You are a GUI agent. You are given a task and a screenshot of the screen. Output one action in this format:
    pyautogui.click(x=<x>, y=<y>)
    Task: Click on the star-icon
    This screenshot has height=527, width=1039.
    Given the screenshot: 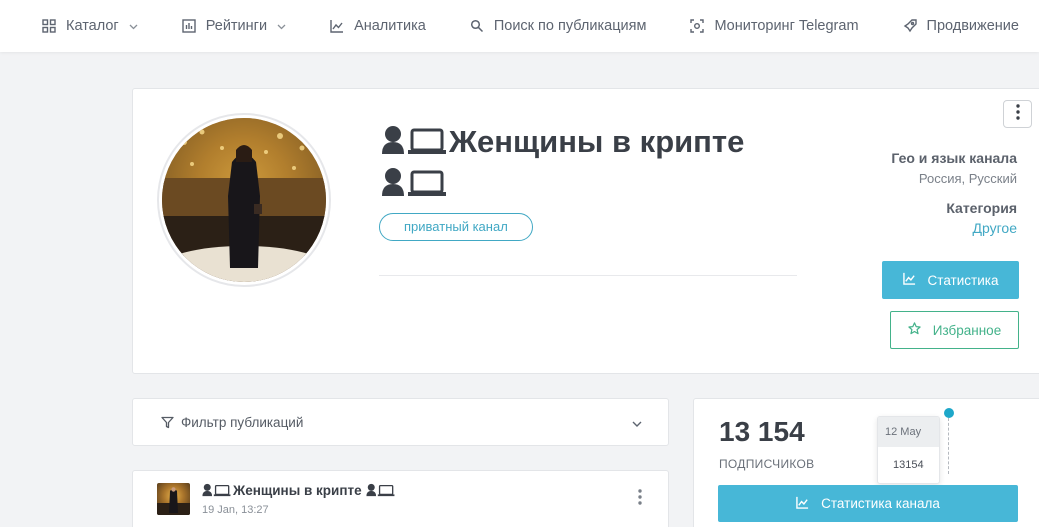 What is the action you would take?
    pyautogui.click(x=914, y=330)
    